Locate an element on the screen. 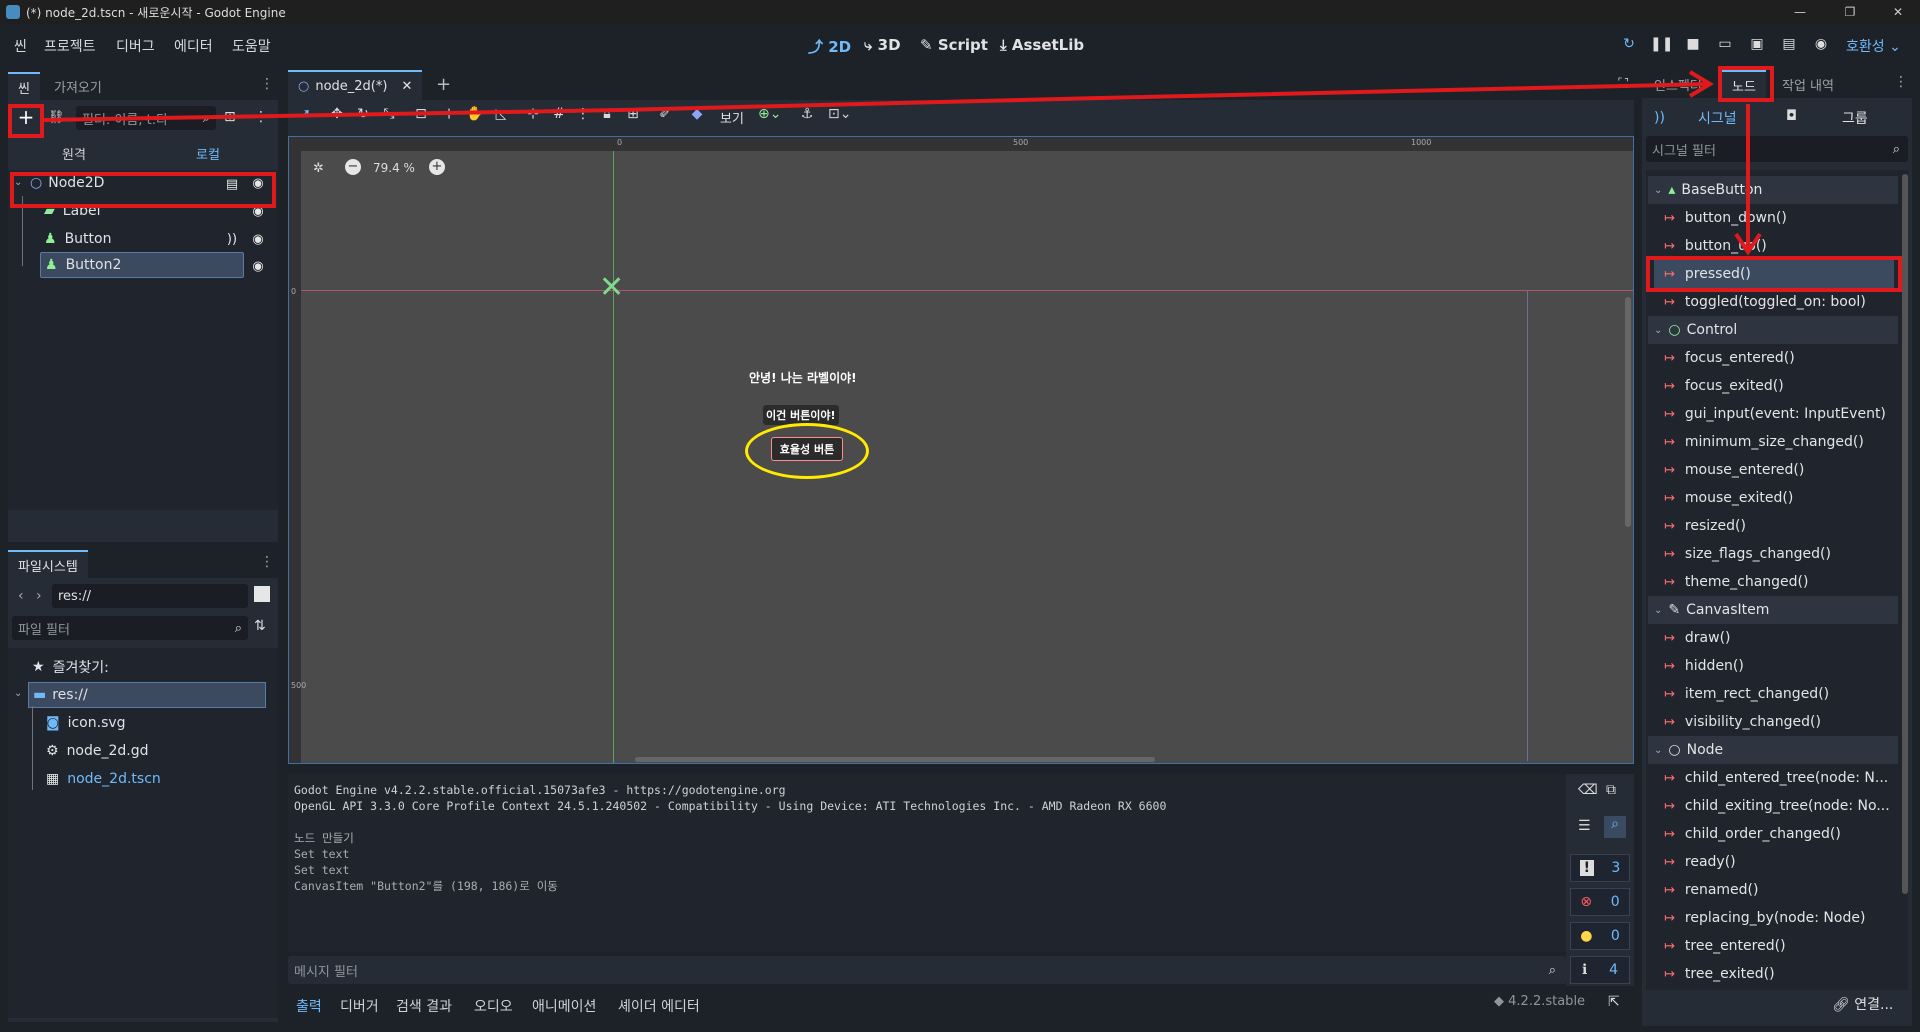 The image size is (1920, 1032). expand-panel-icon: ⇱ is located at coordinates (1614, 1002).